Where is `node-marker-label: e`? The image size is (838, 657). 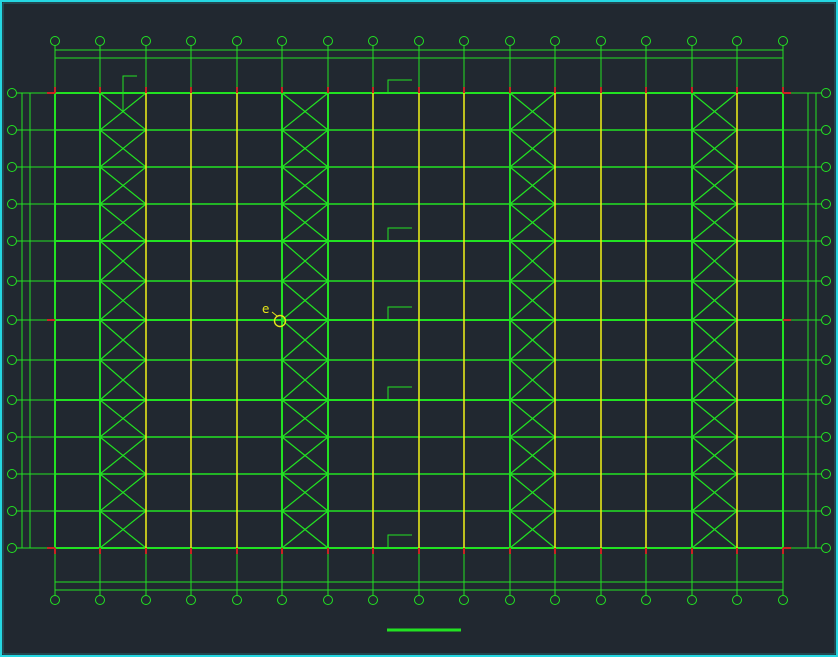
node-marker-label: e is located at coordinates (265, 309).